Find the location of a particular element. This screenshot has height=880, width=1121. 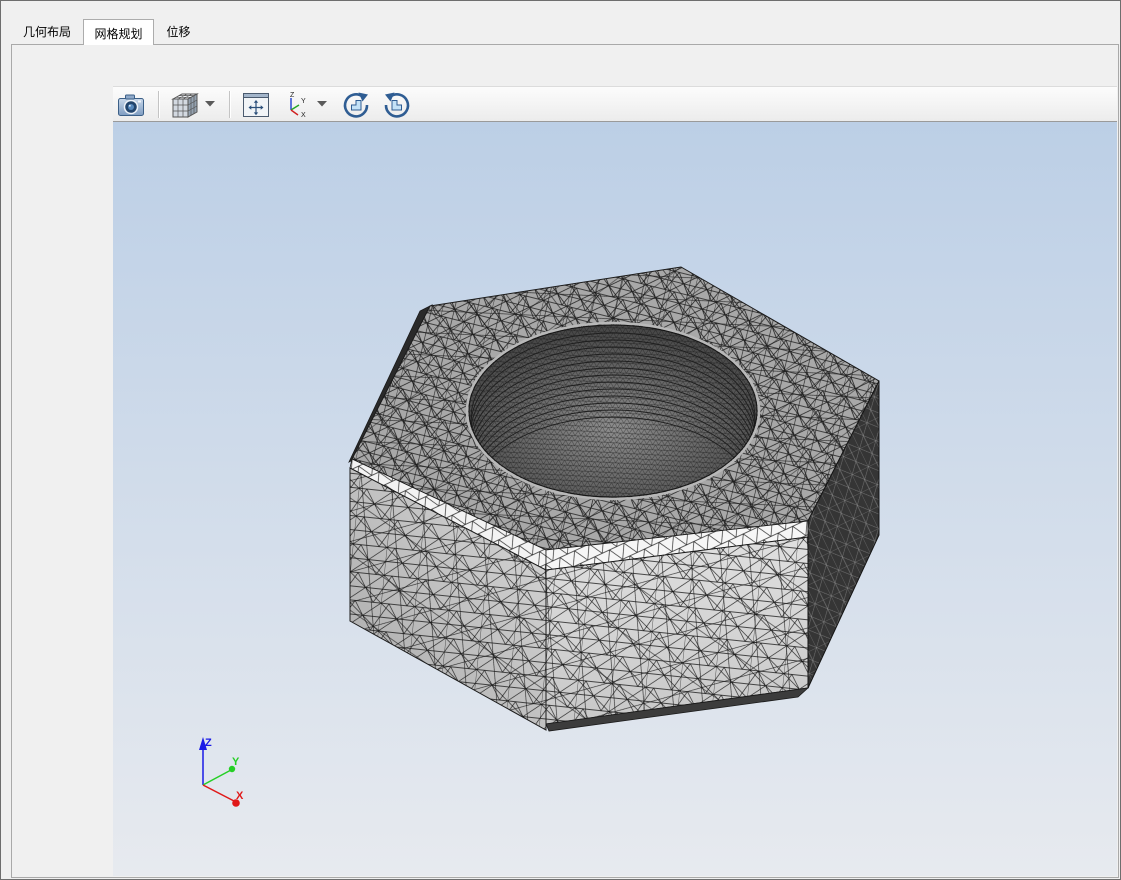

camera-icon is located at coordinates (131, 105).